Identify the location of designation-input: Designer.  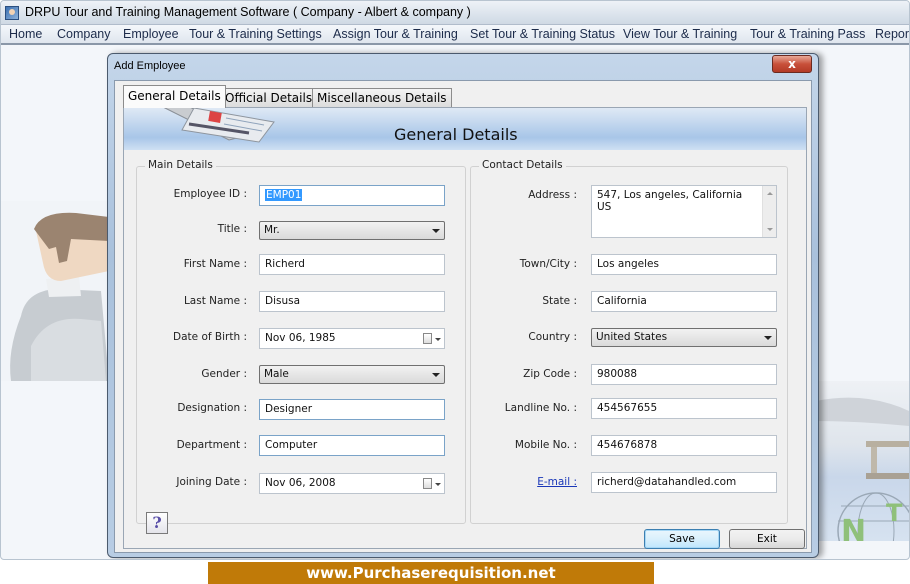
(352, 409).